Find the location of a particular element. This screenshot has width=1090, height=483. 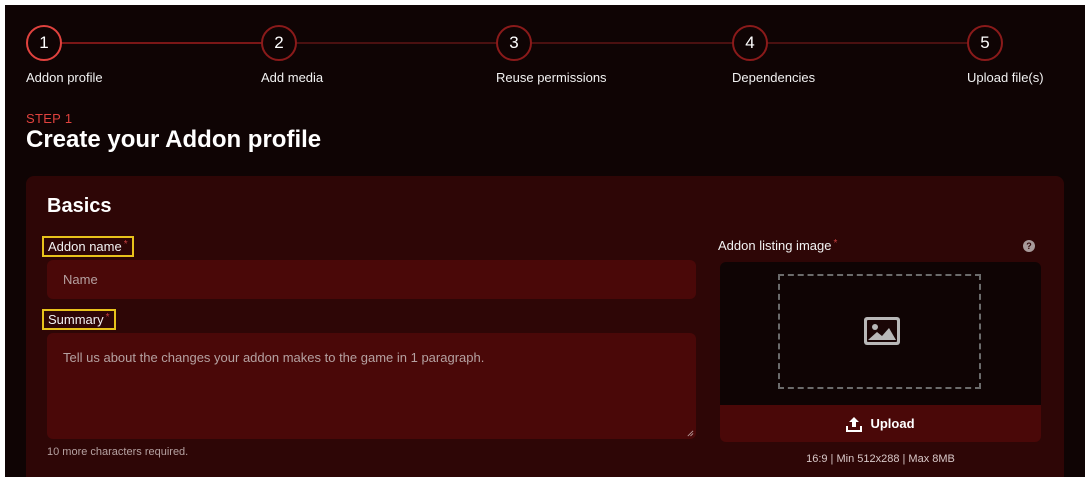

step-4: 4 Dependencies is located at coordinates (773, 55).